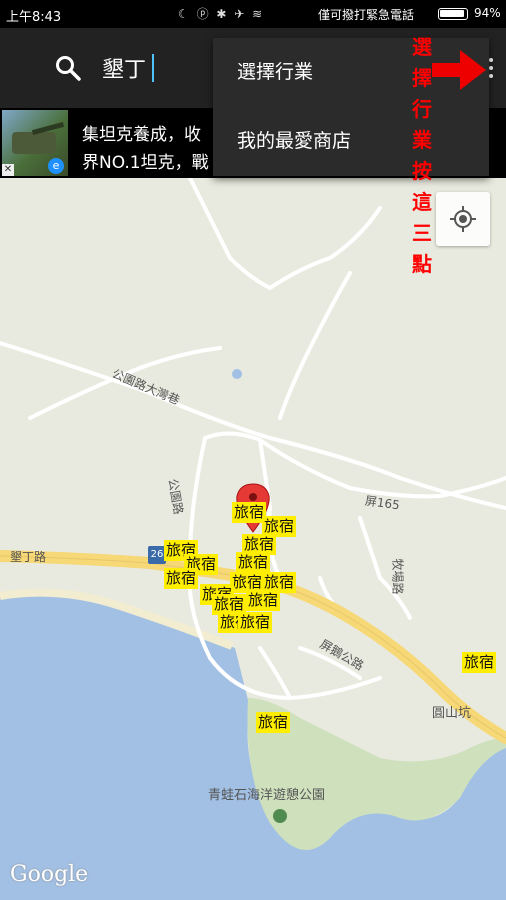 The height and width of the screenshot is (900, 506). I want to click on text-cursor, so click(153, 68).